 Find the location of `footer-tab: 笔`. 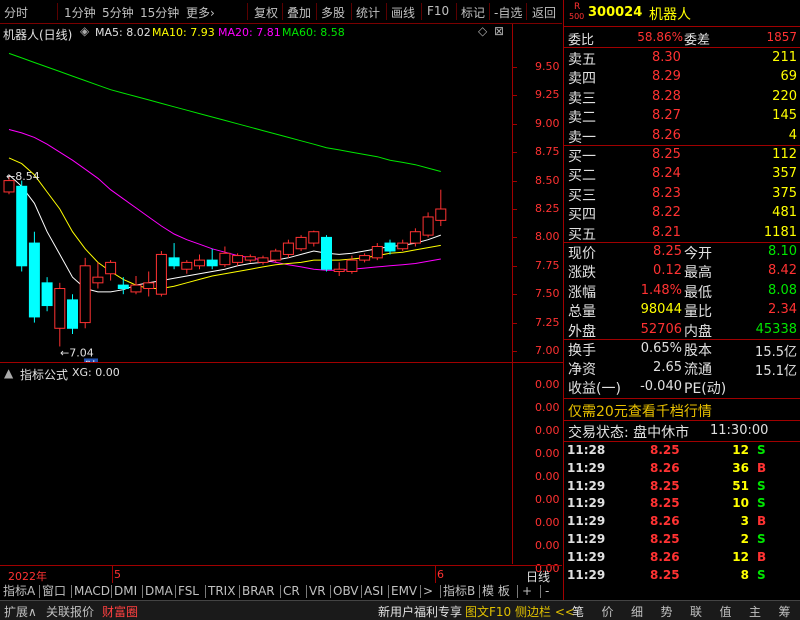

footer-tab: 笔 is located at coordinates (578, 611).